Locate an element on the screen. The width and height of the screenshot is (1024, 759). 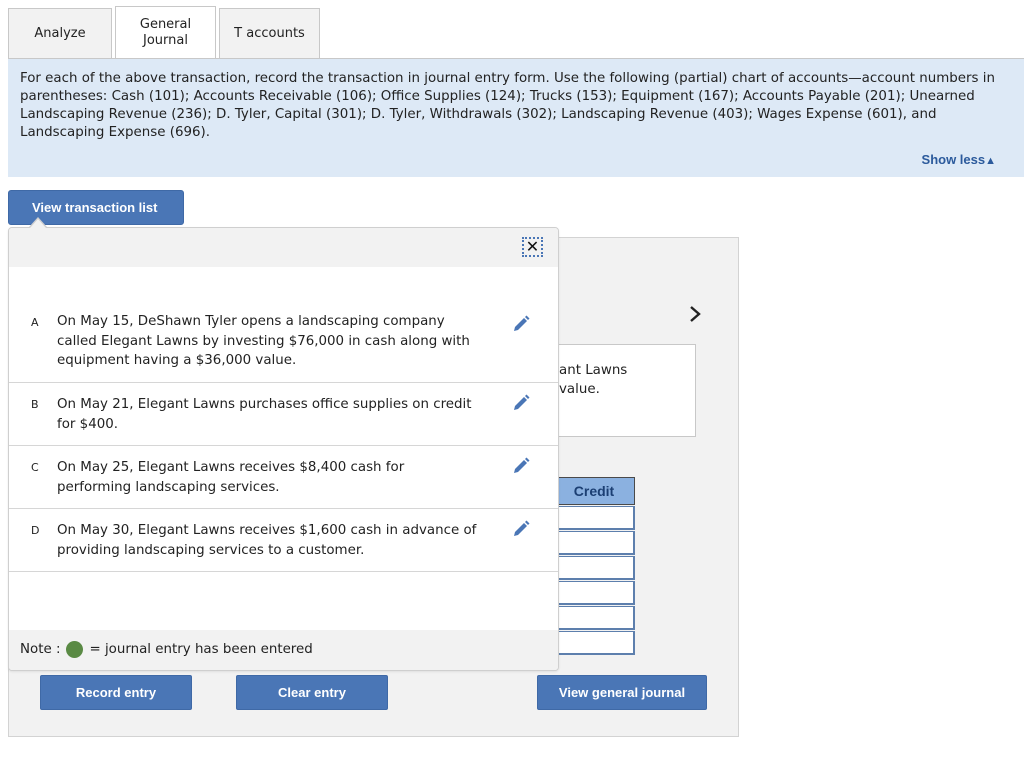
popup-caret is located at coordinates (38, 223).